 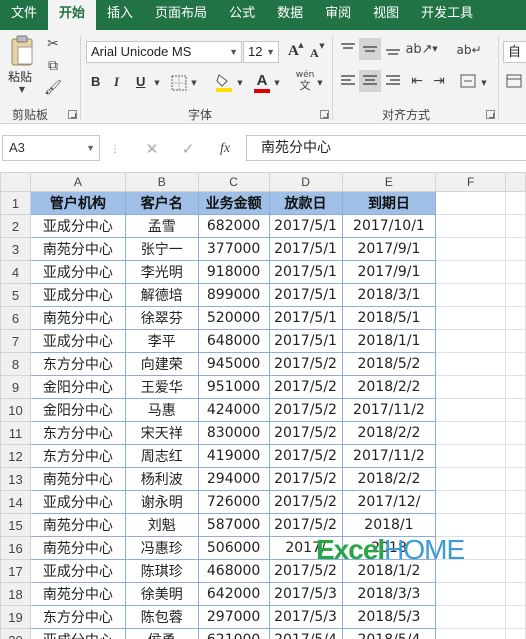 What do you see at coordinates (305, 81) in the screenshot?
I see `phonetic-icon: wén 文` at bounding box center [305, 81].